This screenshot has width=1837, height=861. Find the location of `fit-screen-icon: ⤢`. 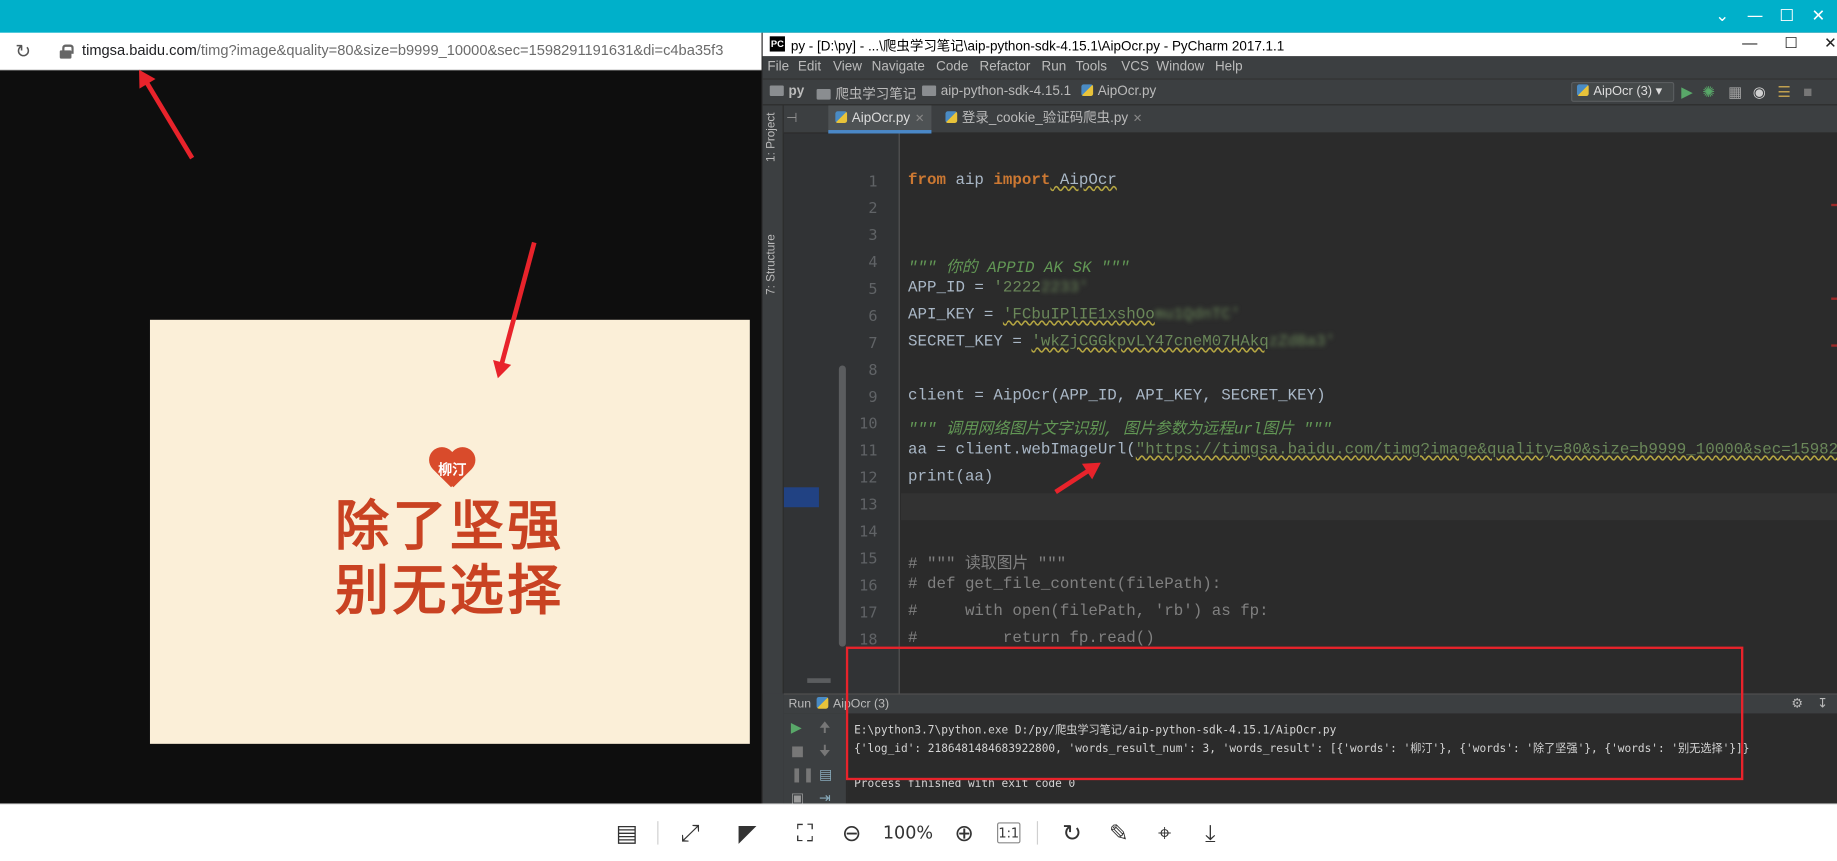

fit-screen-icon: ⤢ is located at coordinates (690, 833).